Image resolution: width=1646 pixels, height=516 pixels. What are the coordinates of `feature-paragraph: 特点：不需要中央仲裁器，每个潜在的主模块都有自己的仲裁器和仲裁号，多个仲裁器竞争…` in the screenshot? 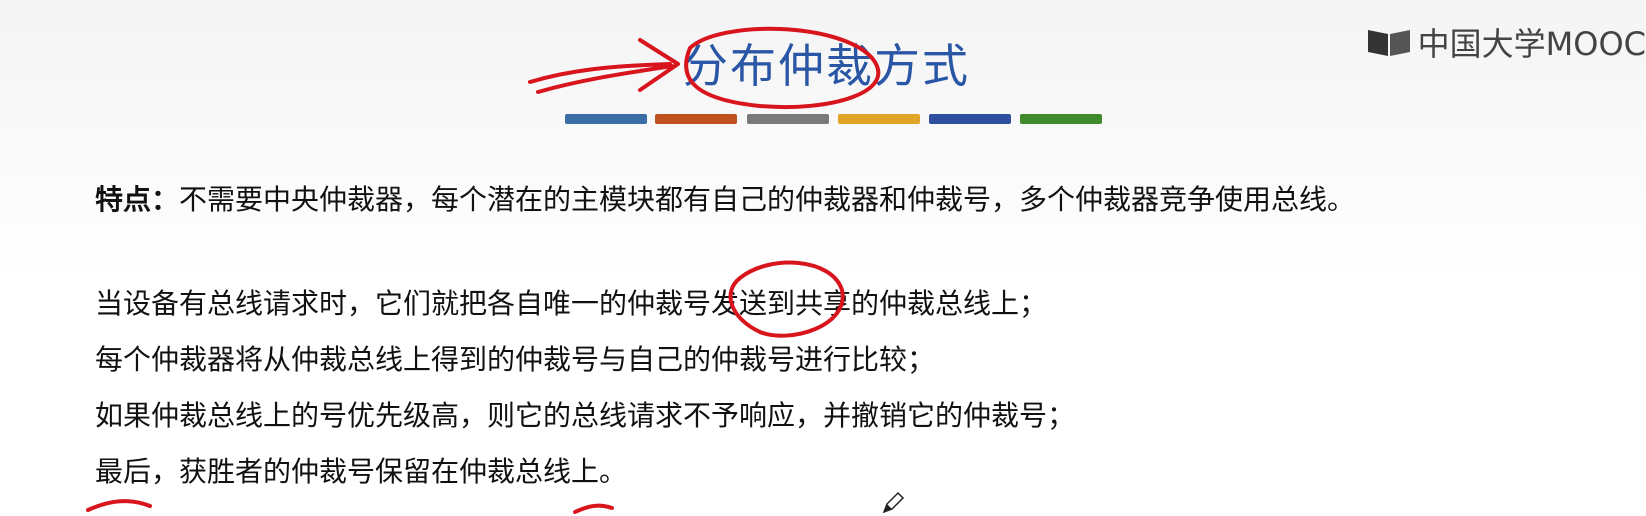 It's located at (725, 198).